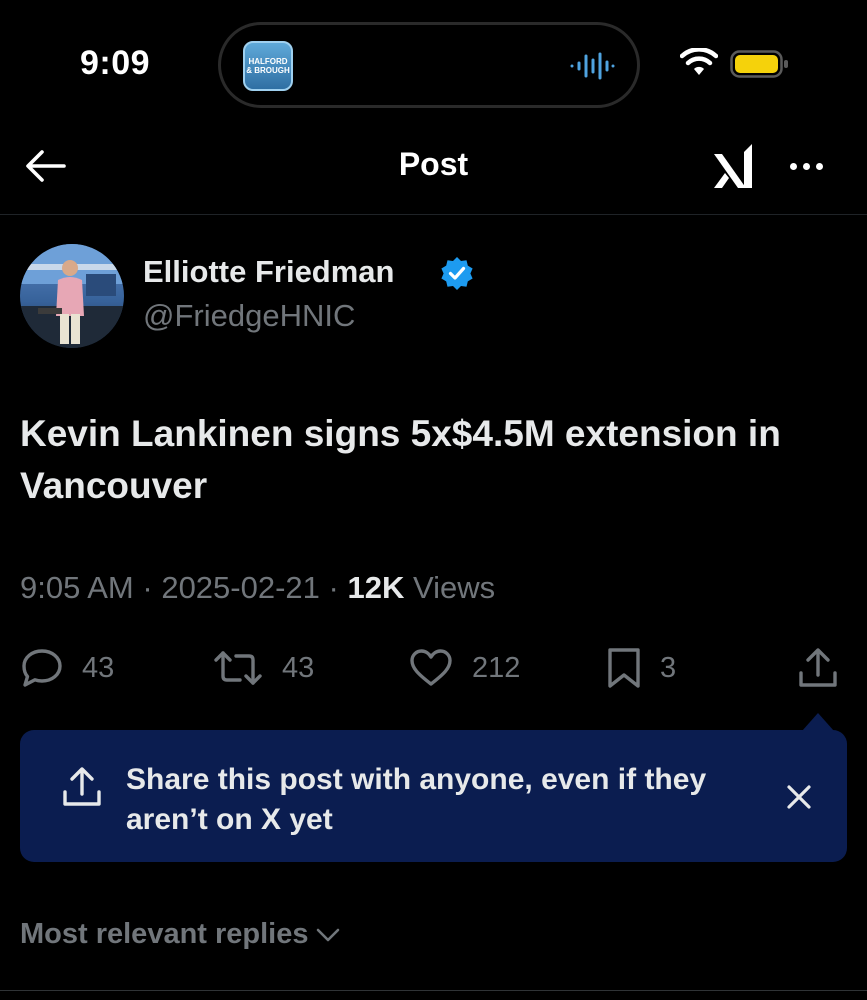 The image size is (867, 1000). What do you see at coordinates (433, 166) in the screenshot?
I see `top-navigation-bar: Post` at bounding box center [433, 166].